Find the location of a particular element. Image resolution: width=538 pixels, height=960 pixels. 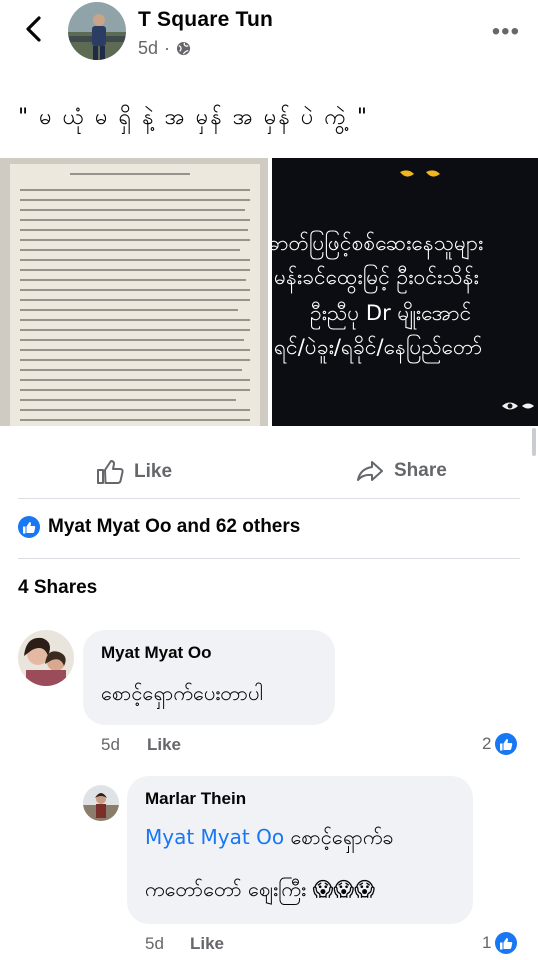

like-button: Like is located at coordinates (134, 472).